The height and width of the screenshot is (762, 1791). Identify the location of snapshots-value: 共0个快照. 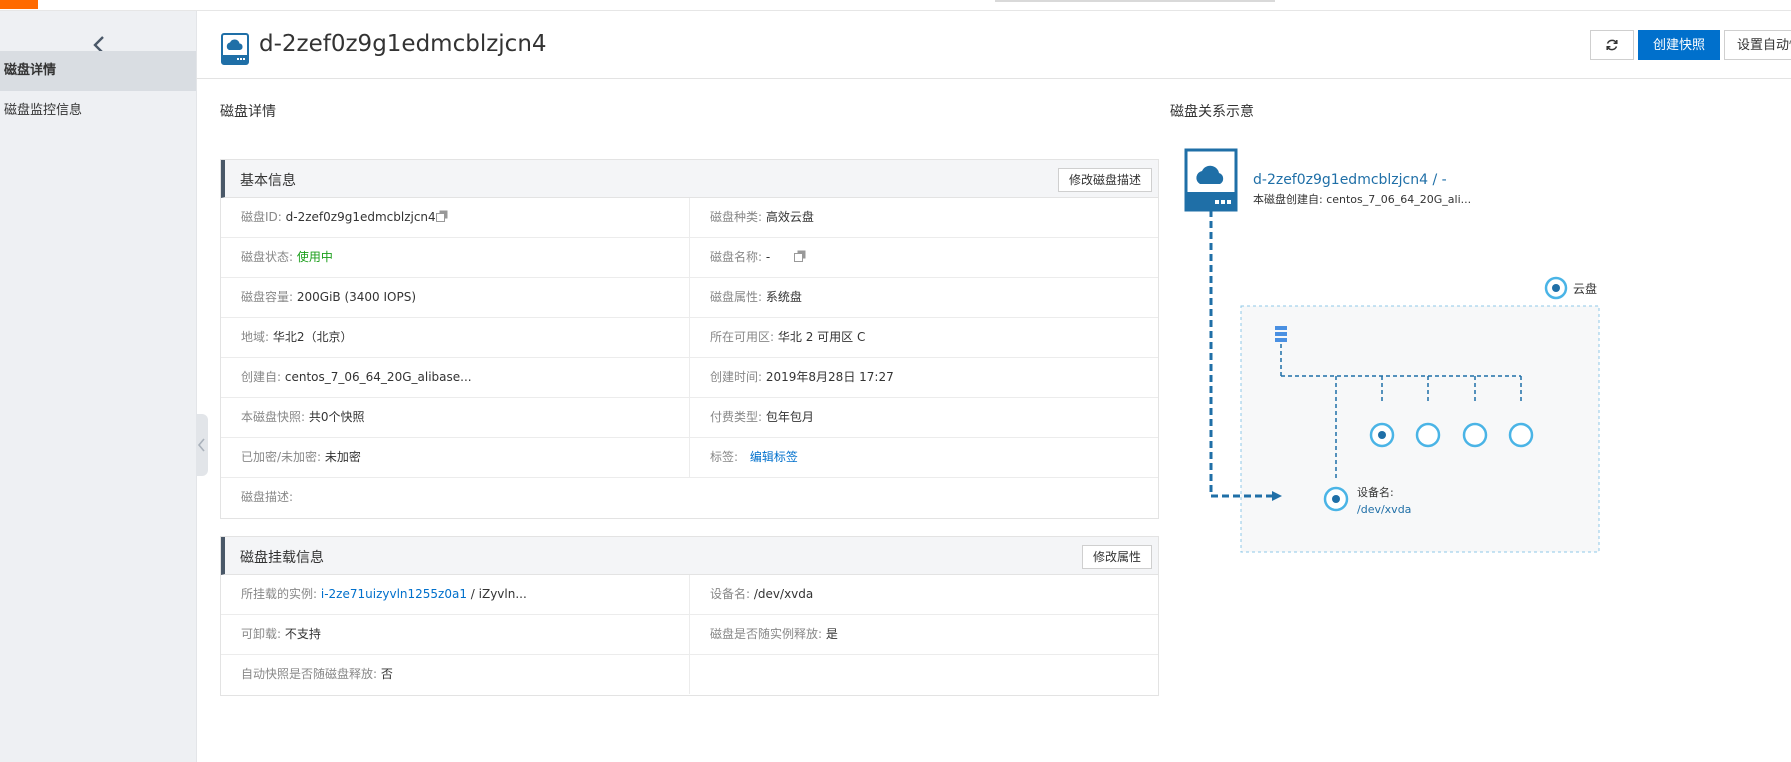
(336, 417).